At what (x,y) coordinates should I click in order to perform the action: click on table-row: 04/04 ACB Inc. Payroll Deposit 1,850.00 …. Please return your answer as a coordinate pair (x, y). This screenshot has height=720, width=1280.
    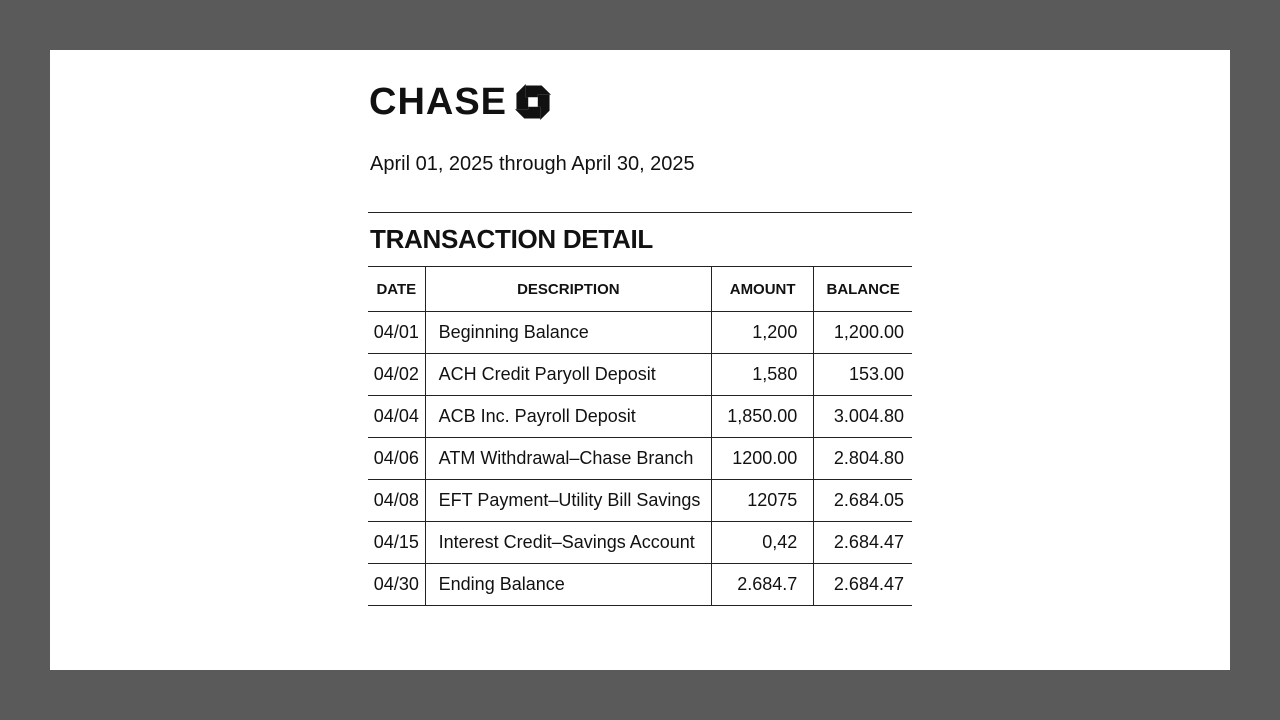
    Looking at the image, I should click on (640, 416).